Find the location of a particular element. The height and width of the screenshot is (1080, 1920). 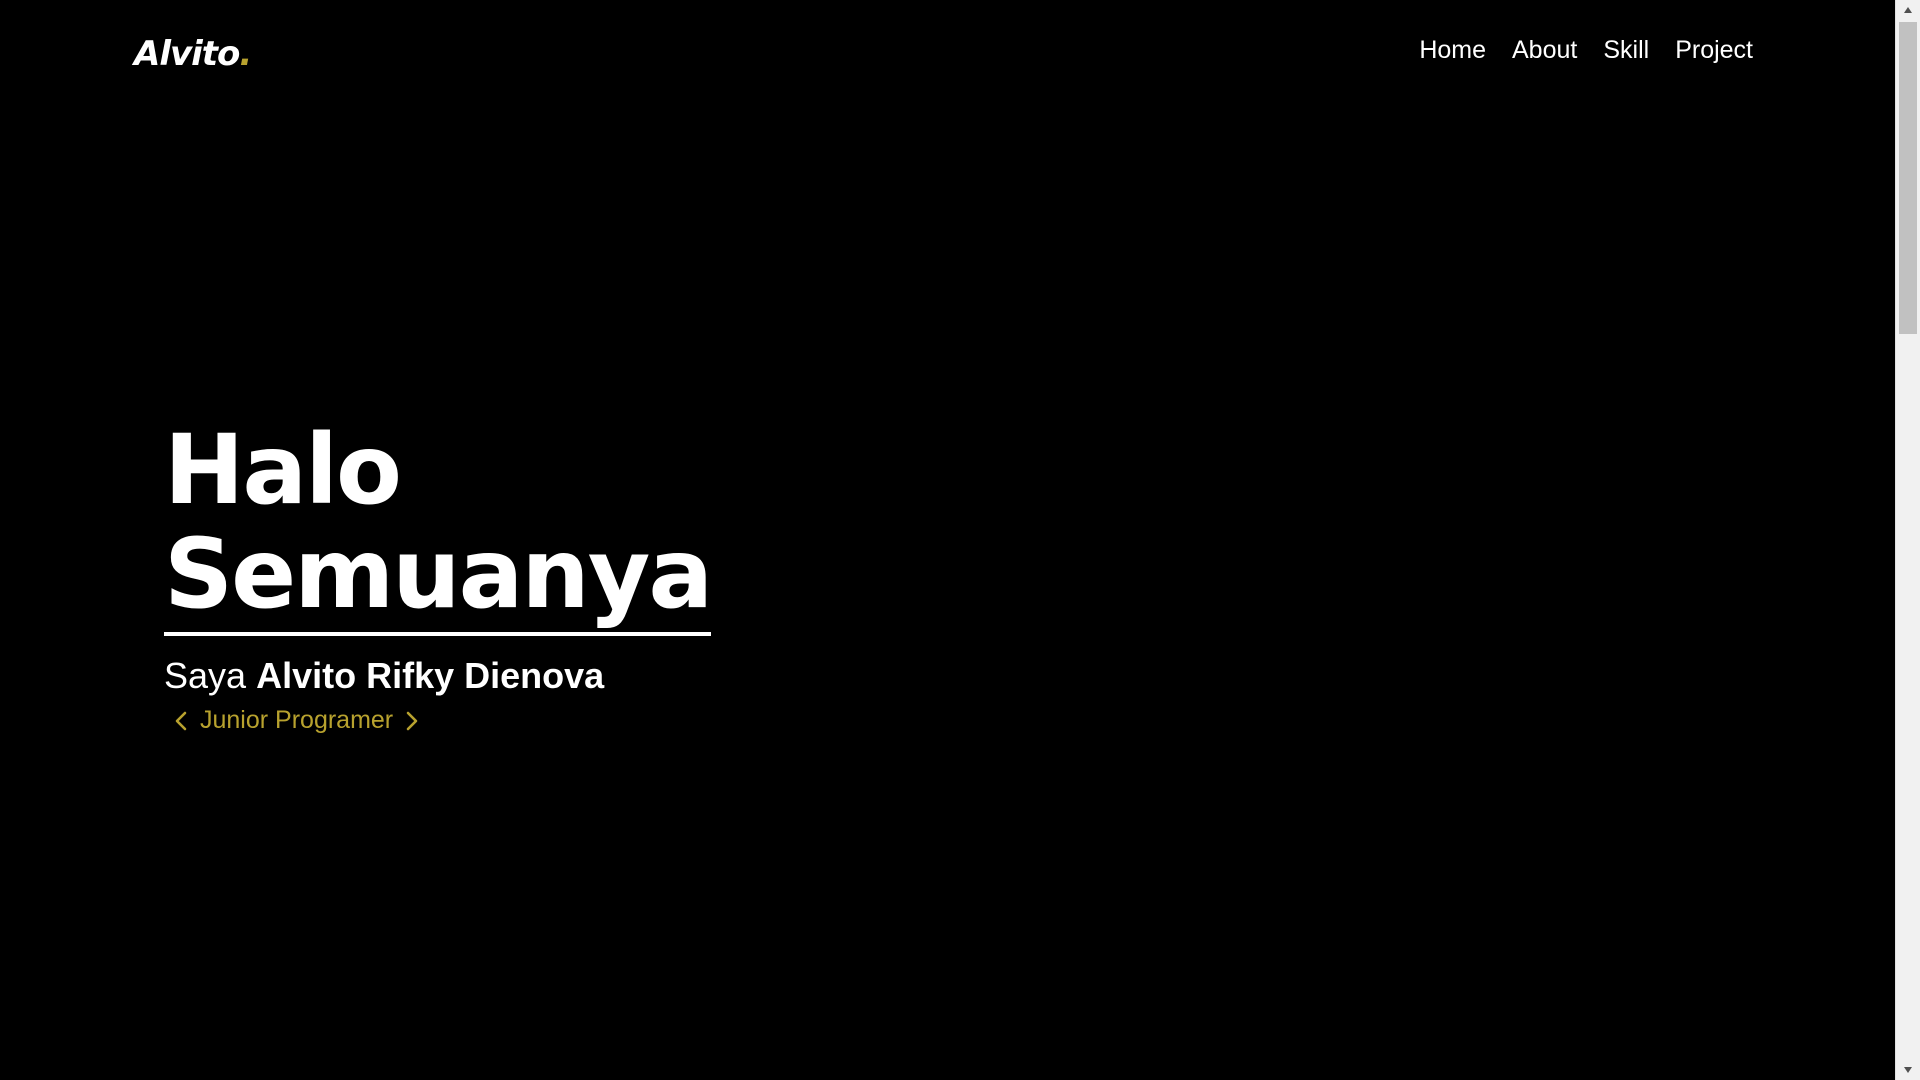

main-nav: Home About Skill Project is located at coordinates (1586, 50).